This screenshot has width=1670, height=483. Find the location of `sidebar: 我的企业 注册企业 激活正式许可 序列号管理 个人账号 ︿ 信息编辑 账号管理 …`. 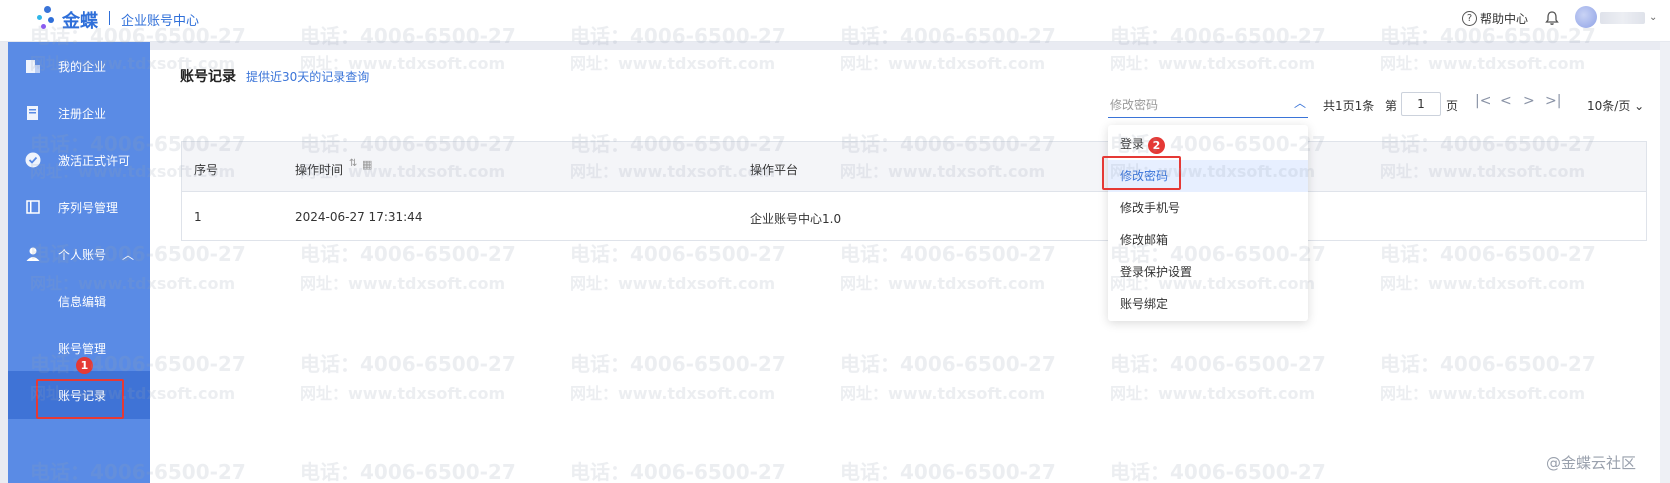

sidebar: 我的企业 注册企业 激活正式许可 序列号管理 个人账号 ︿ 信息编辑 账号管理 … is located at coordinates (79, 262).